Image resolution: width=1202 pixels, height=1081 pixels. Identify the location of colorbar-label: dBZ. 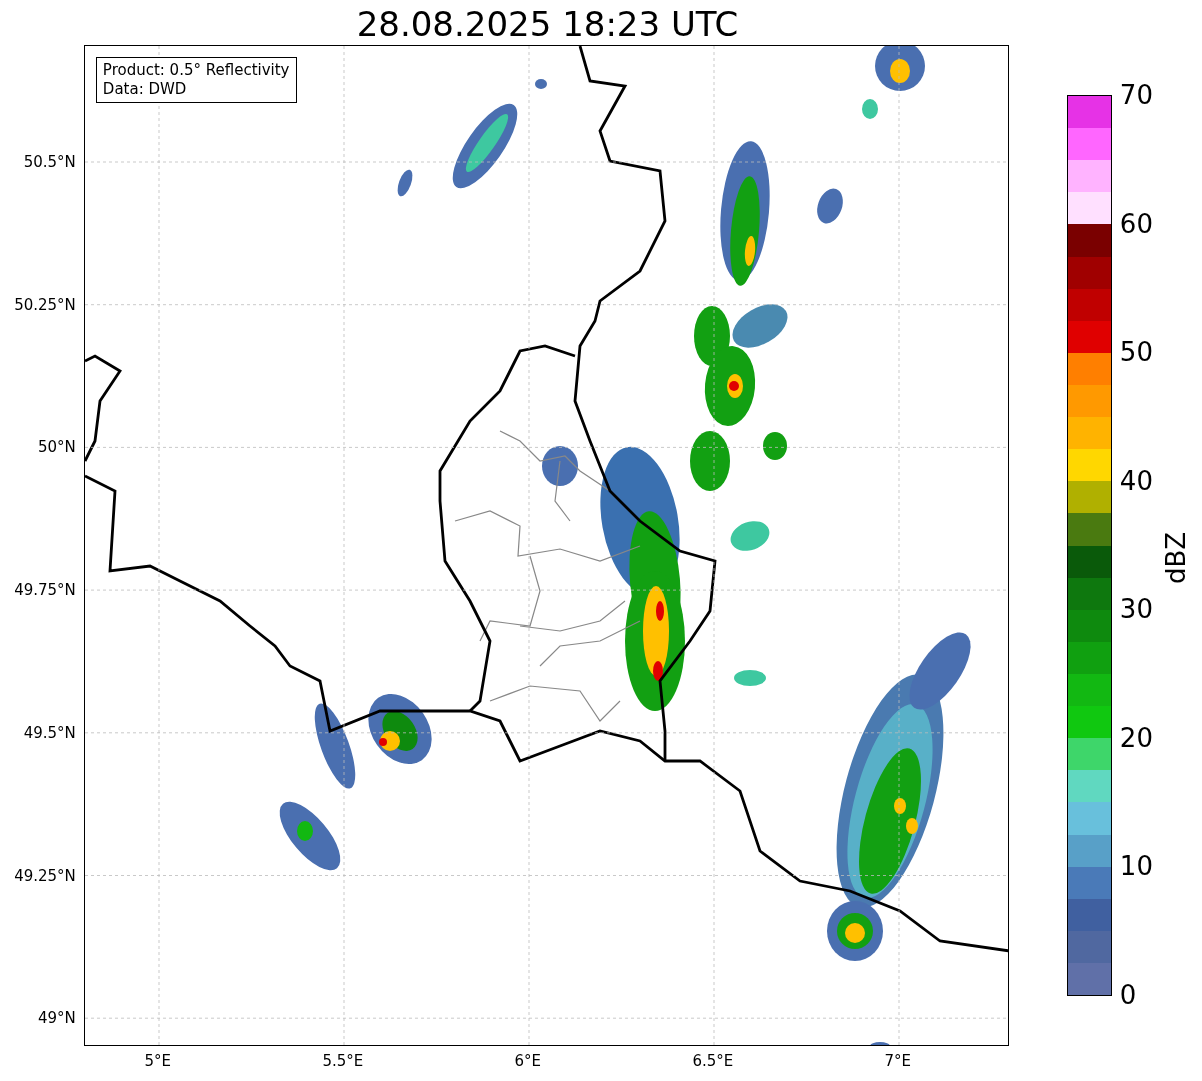
(1175, 558).